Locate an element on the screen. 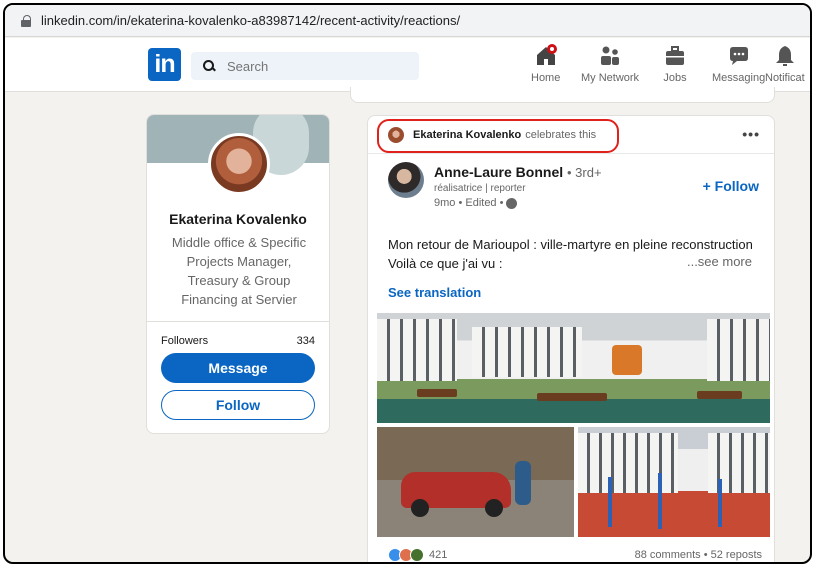 The width and height of the screenshot is (815, 567). messaging-icon is located at coordinates (738, 56).